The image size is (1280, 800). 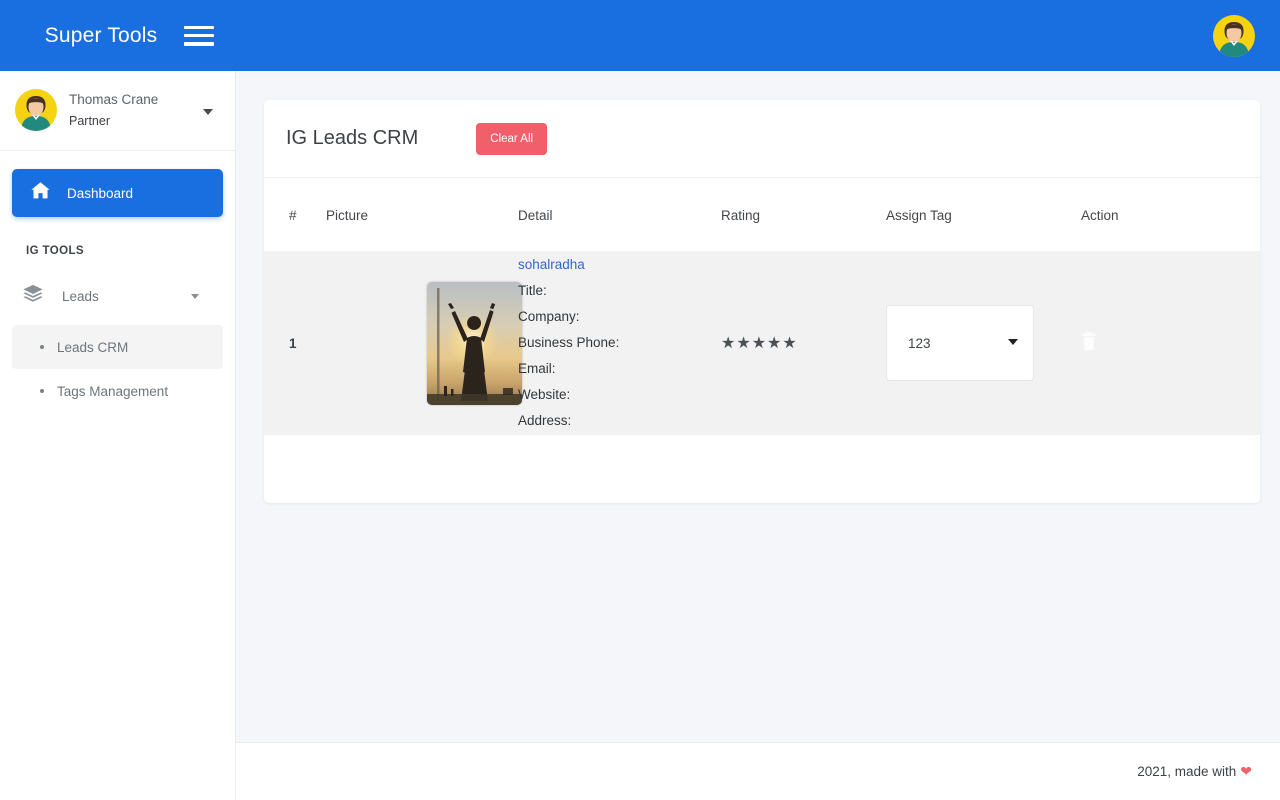 I want to click on lead-email-label: Email:, so click(x=537, y=369).